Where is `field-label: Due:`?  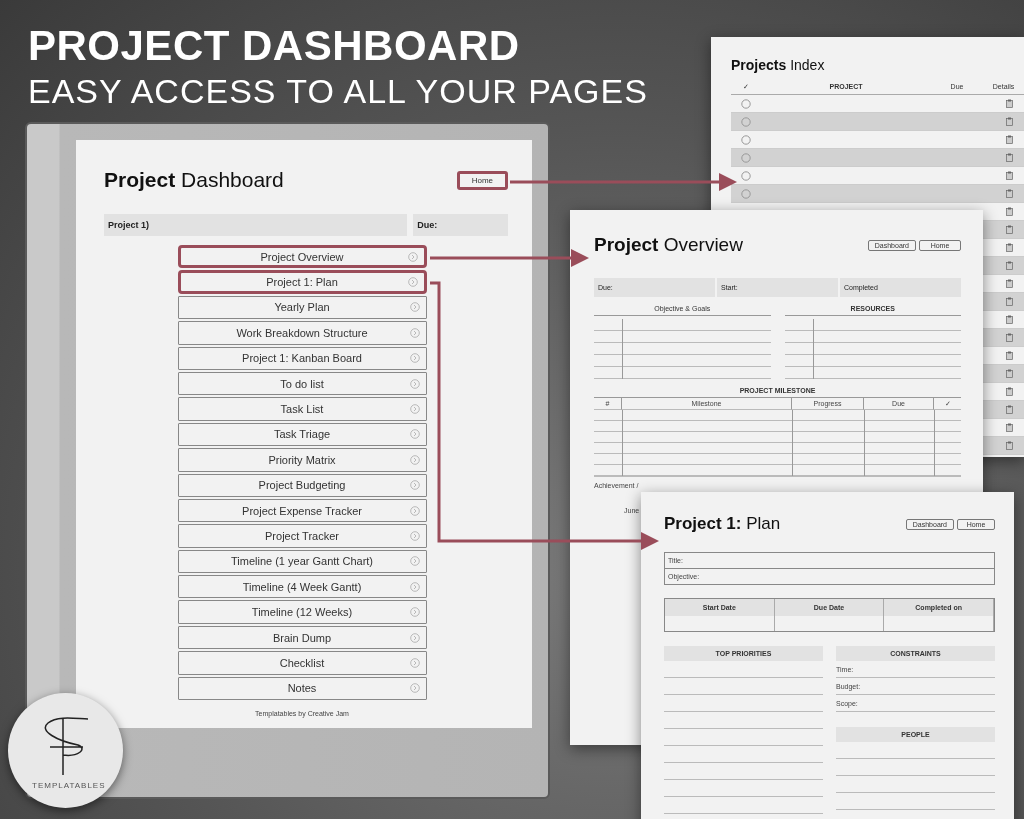
field-label: Due: is located at coordinates (460, 225).